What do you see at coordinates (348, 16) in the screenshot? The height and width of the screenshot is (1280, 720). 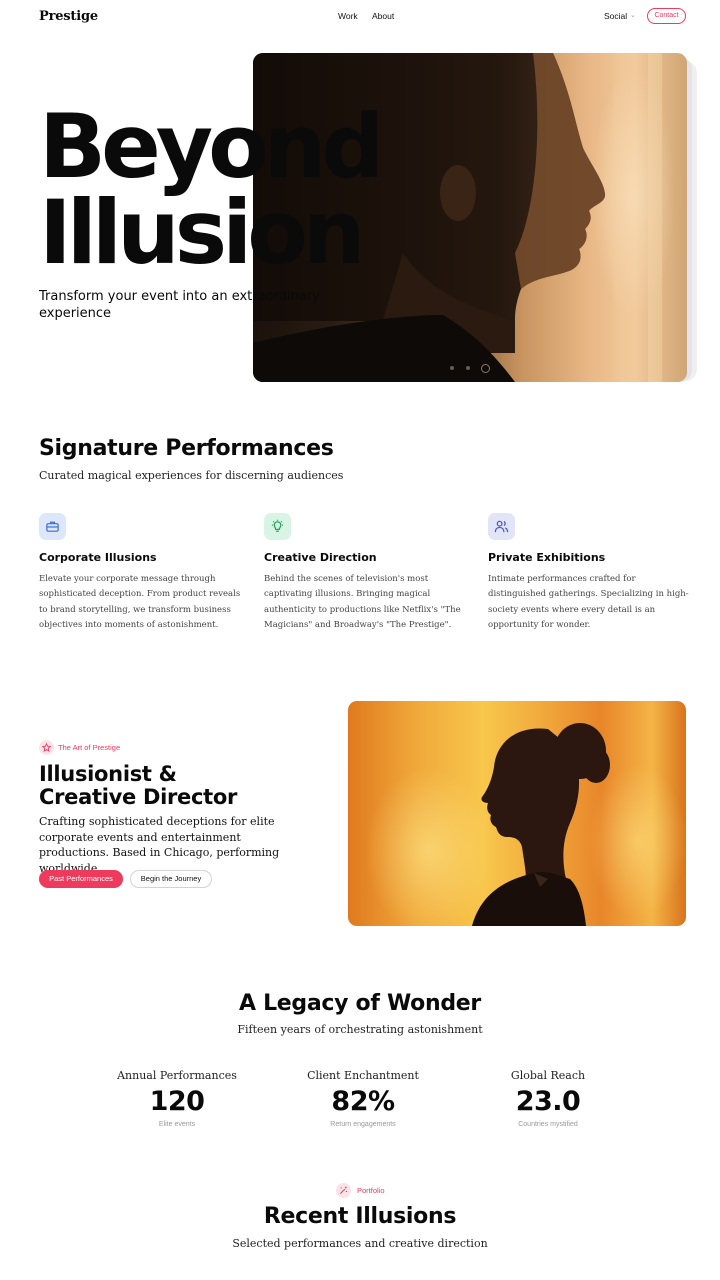 I see `nav-link-work: Work` at bounding box center [348, 16].